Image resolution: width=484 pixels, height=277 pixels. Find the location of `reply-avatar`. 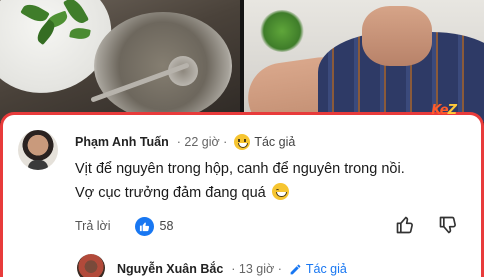

reply-avatar is located at coordinates (91, 265).